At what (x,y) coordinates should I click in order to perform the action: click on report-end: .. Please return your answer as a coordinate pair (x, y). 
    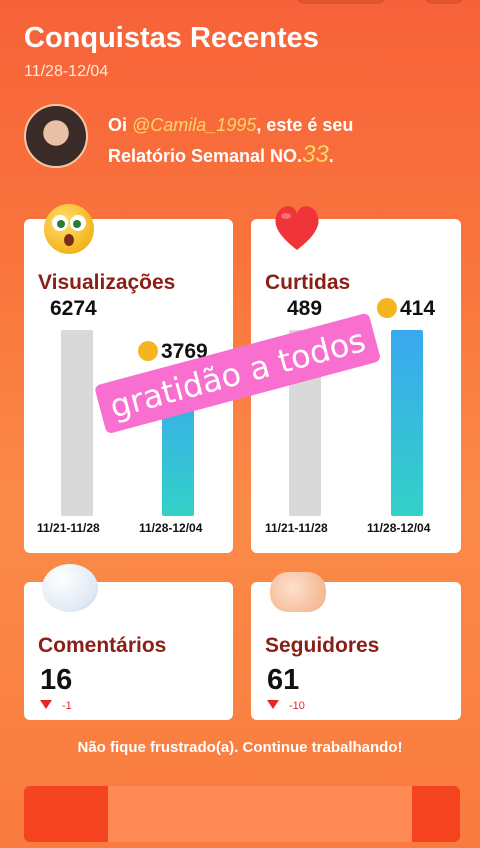
    Looking at the image, I should click on (331, 156).